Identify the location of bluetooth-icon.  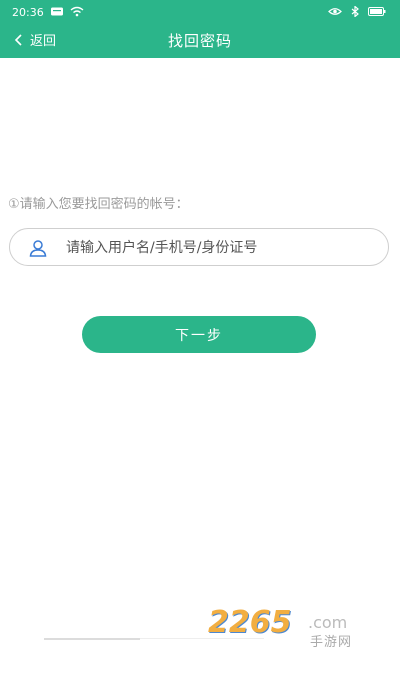
(355, 11).